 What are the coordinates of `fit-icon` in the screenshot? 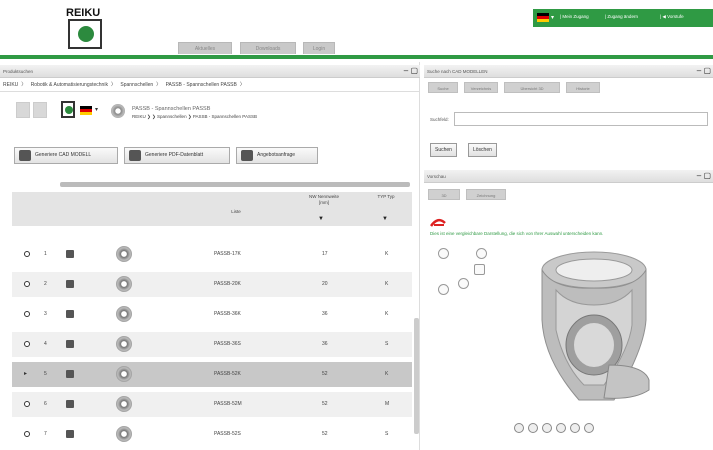 It's located at (561, 428).